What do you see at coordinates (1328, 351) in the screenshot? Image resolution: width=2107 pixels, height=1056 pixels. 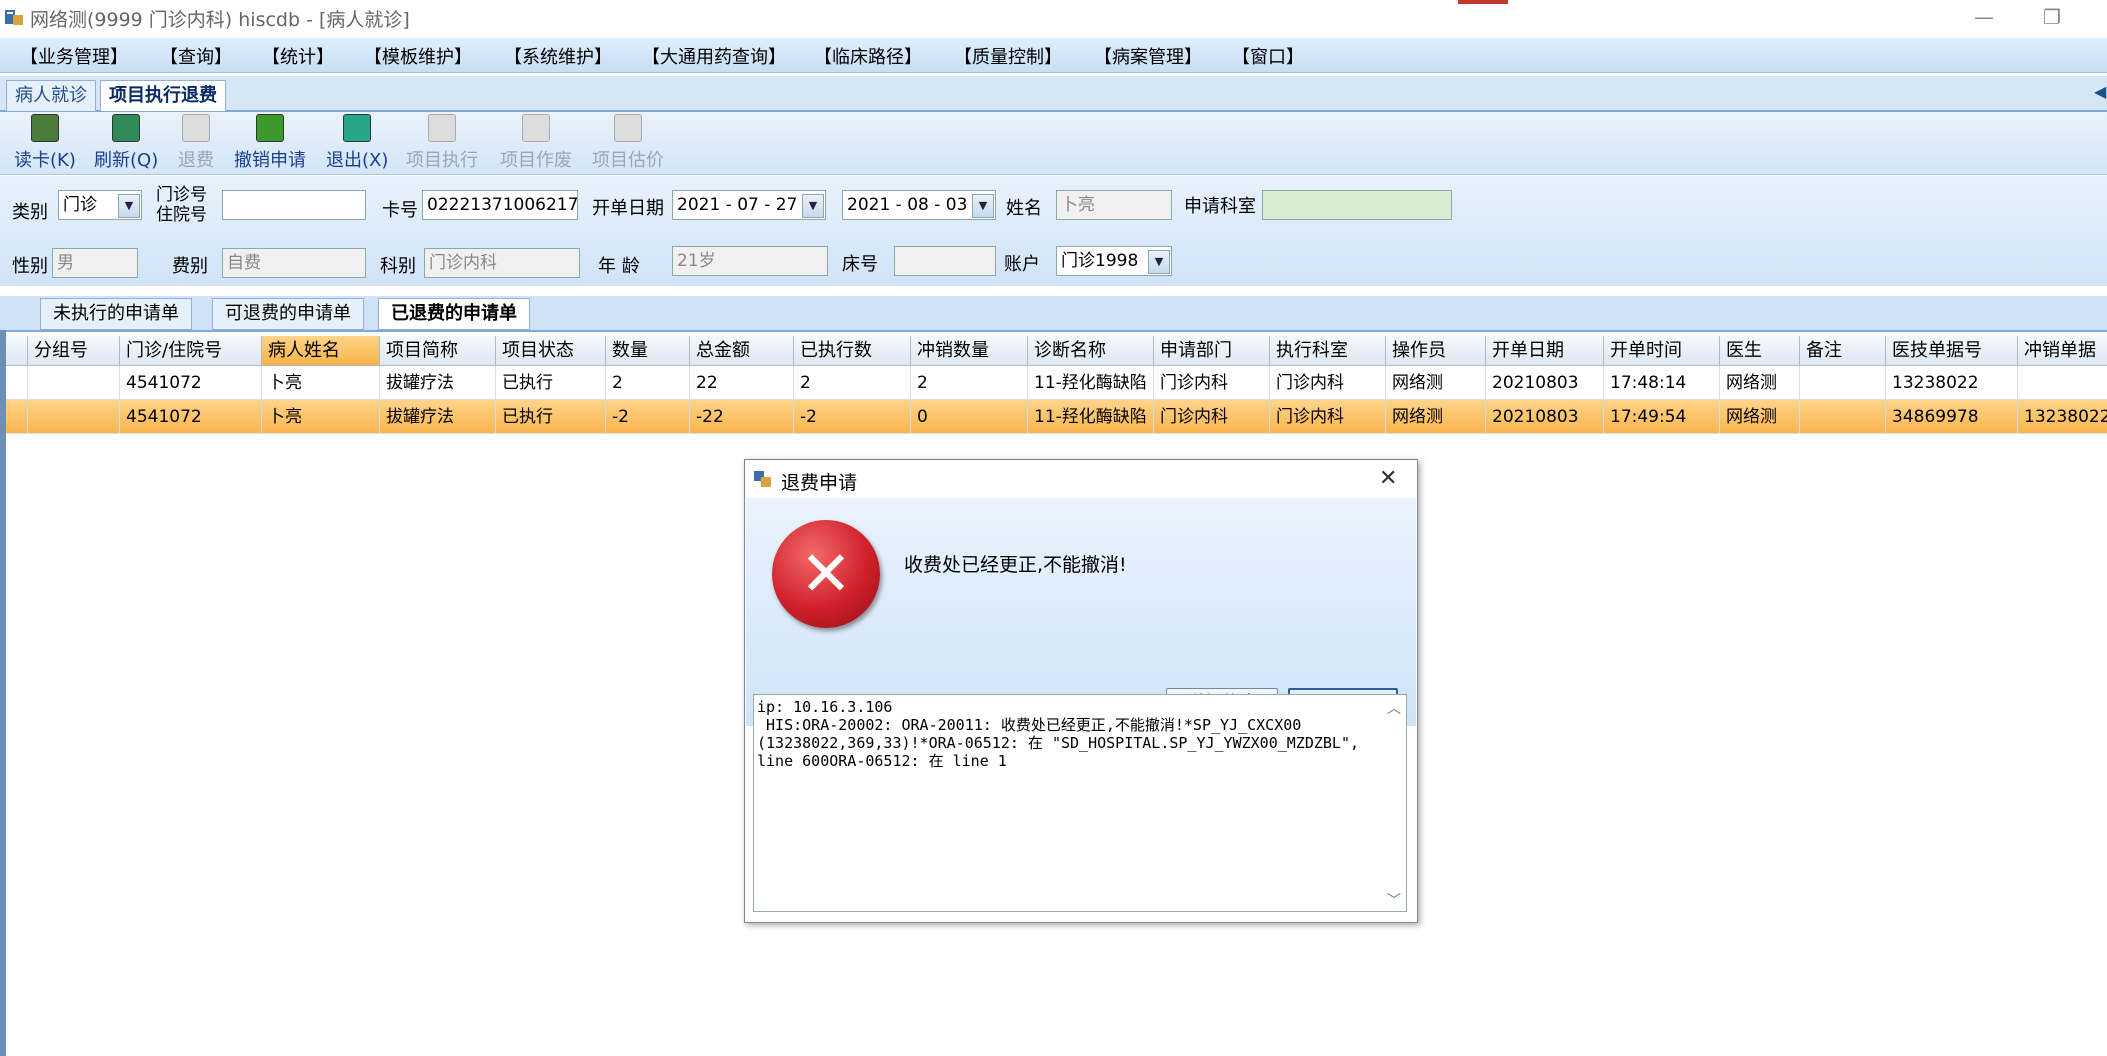 I see `col-header-exec-dept: 执行科室` at bounding box center [1328, 351].